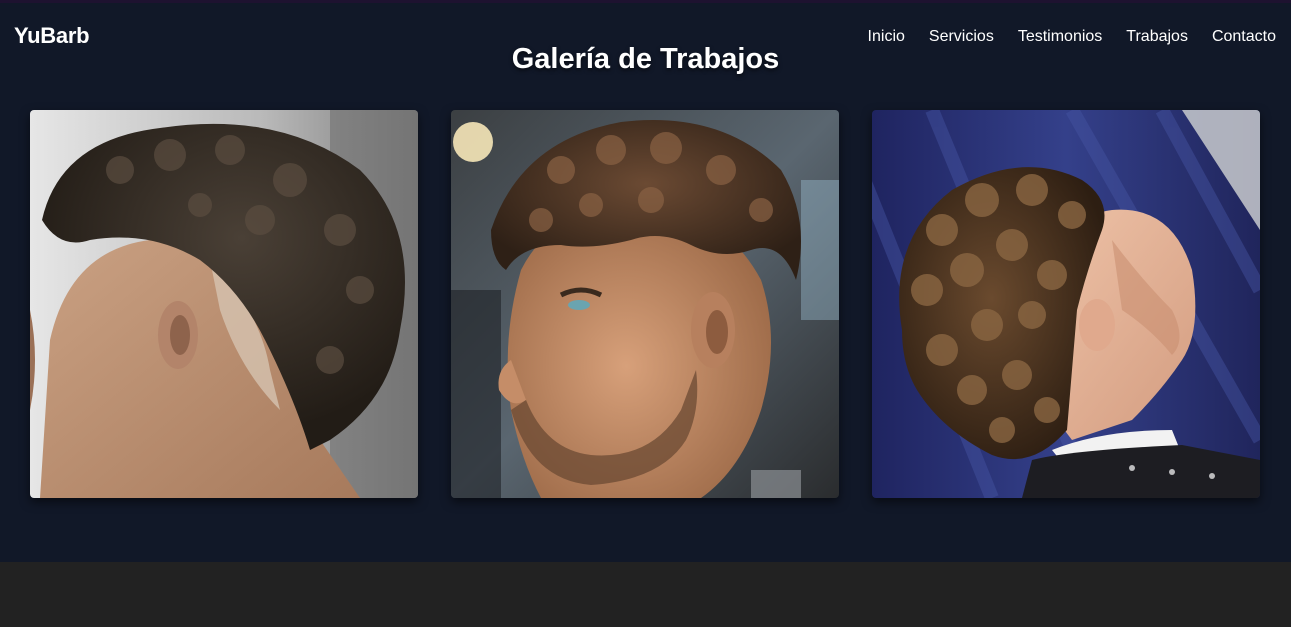 The height and width of the screenshot is (627, 1291). I want to click on gallery-title: Galería de Trabajos, so click(645, 59).